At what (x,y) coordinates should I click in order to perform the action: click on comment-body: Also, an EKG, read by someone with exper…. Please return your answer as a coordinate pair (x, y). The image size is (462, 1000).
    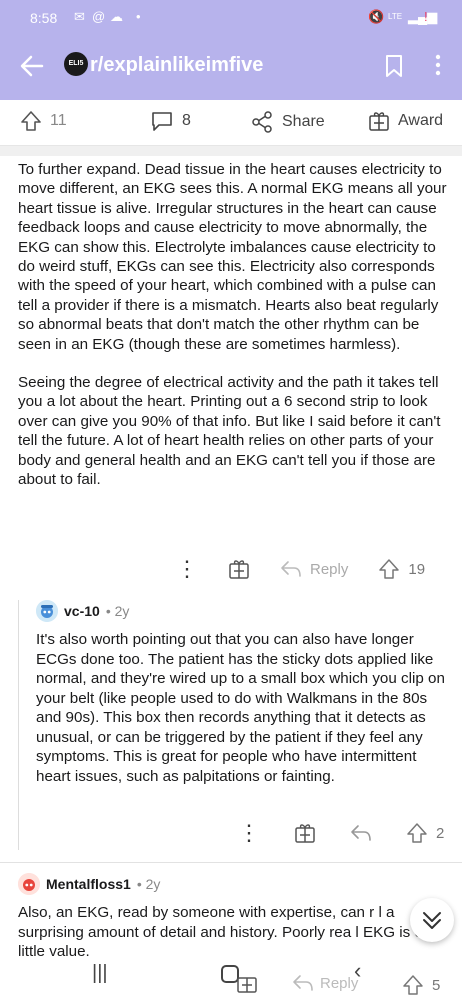
    Looking at the image, I should click on (223, 932).